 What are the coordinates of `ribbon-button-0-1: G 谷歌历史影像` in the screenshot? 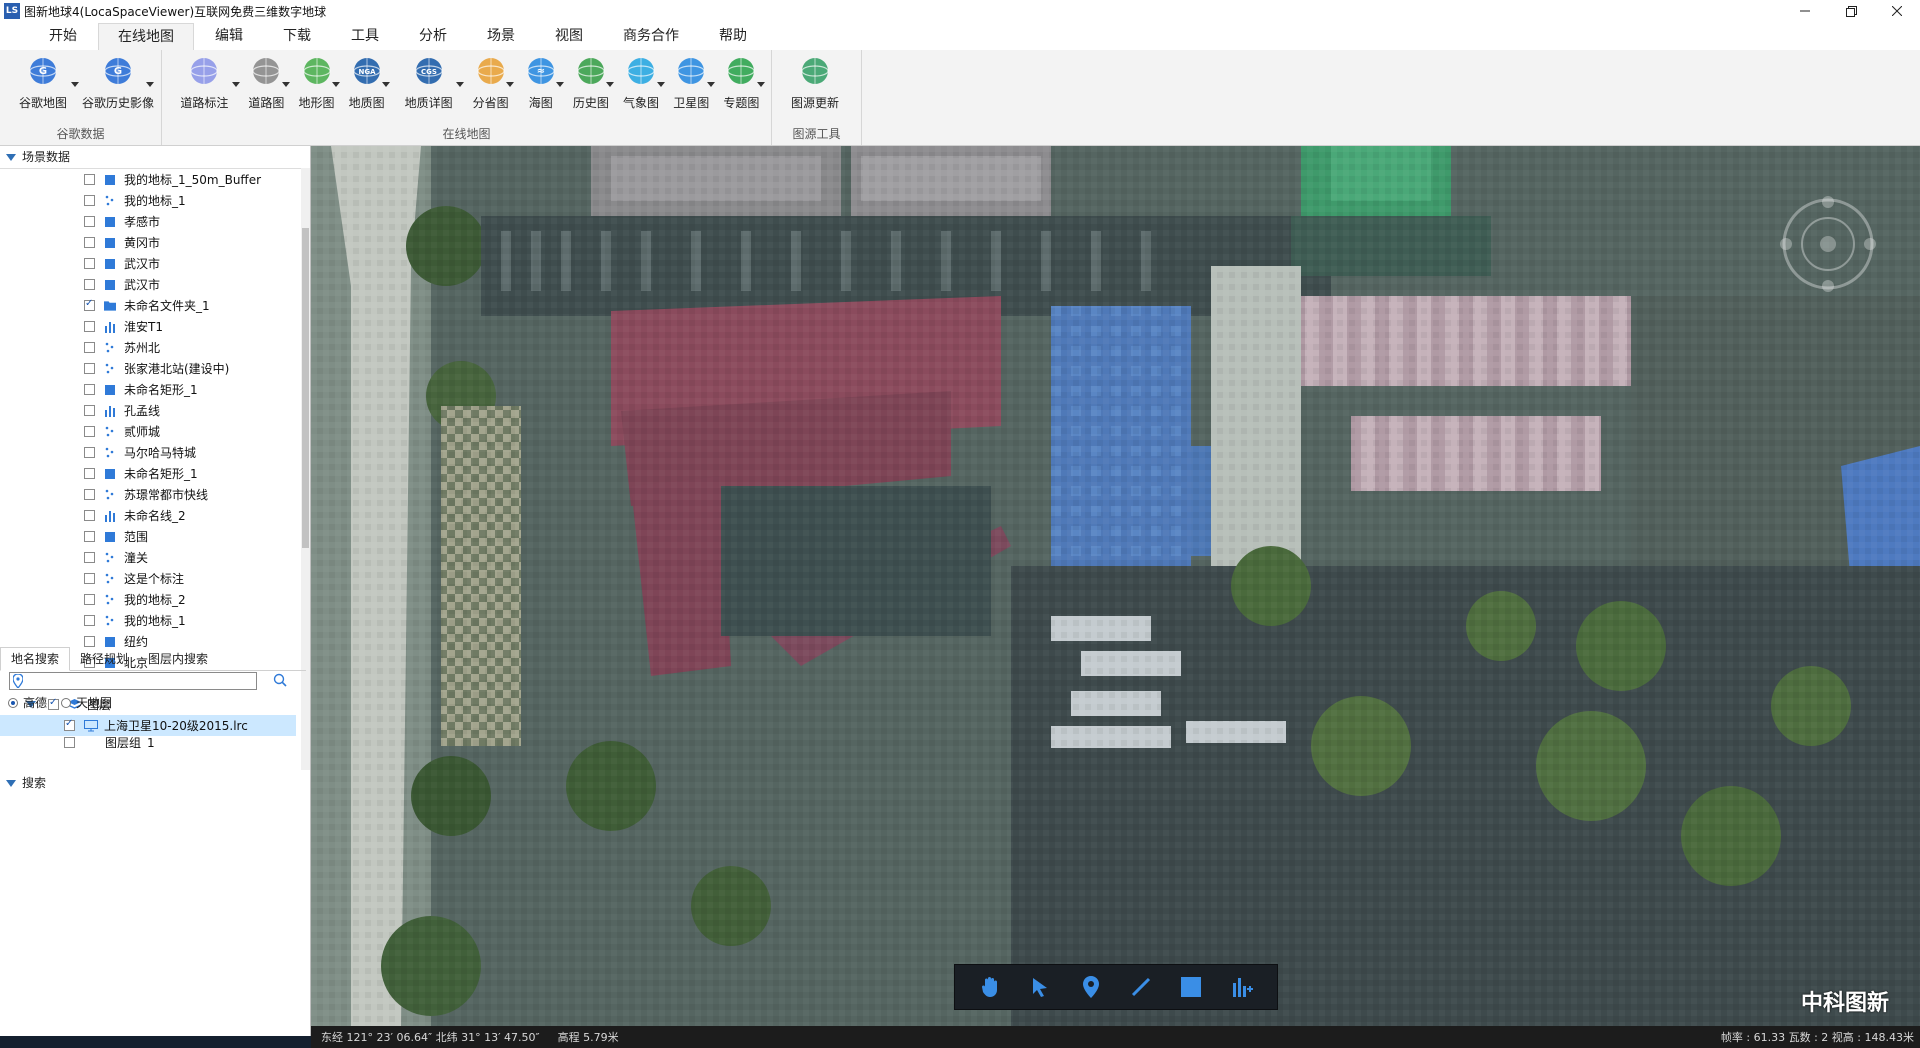 It's located at (118, 82).